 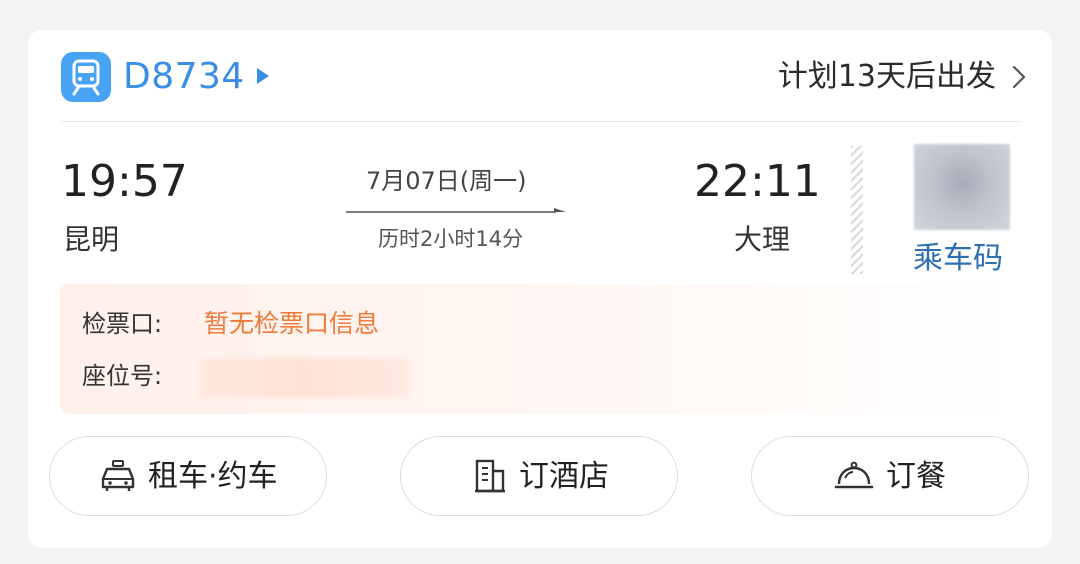 I want to click on hotel-icon, so click(x=490, y=476).